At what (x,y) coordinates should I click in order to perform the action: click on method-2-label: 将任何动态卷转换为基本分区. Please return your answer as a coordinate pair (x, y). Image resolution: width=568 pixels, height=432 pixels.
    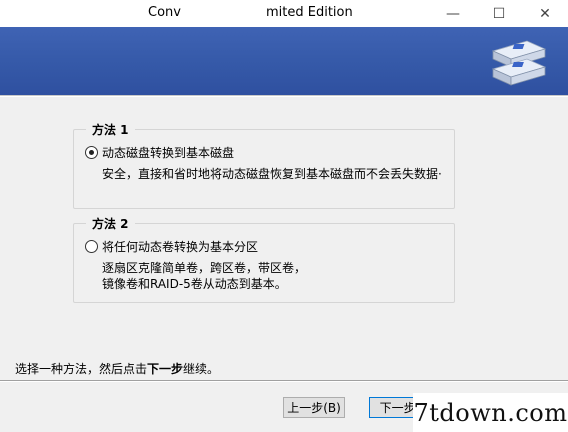
    Looking at the image, I should click on (180, 246).